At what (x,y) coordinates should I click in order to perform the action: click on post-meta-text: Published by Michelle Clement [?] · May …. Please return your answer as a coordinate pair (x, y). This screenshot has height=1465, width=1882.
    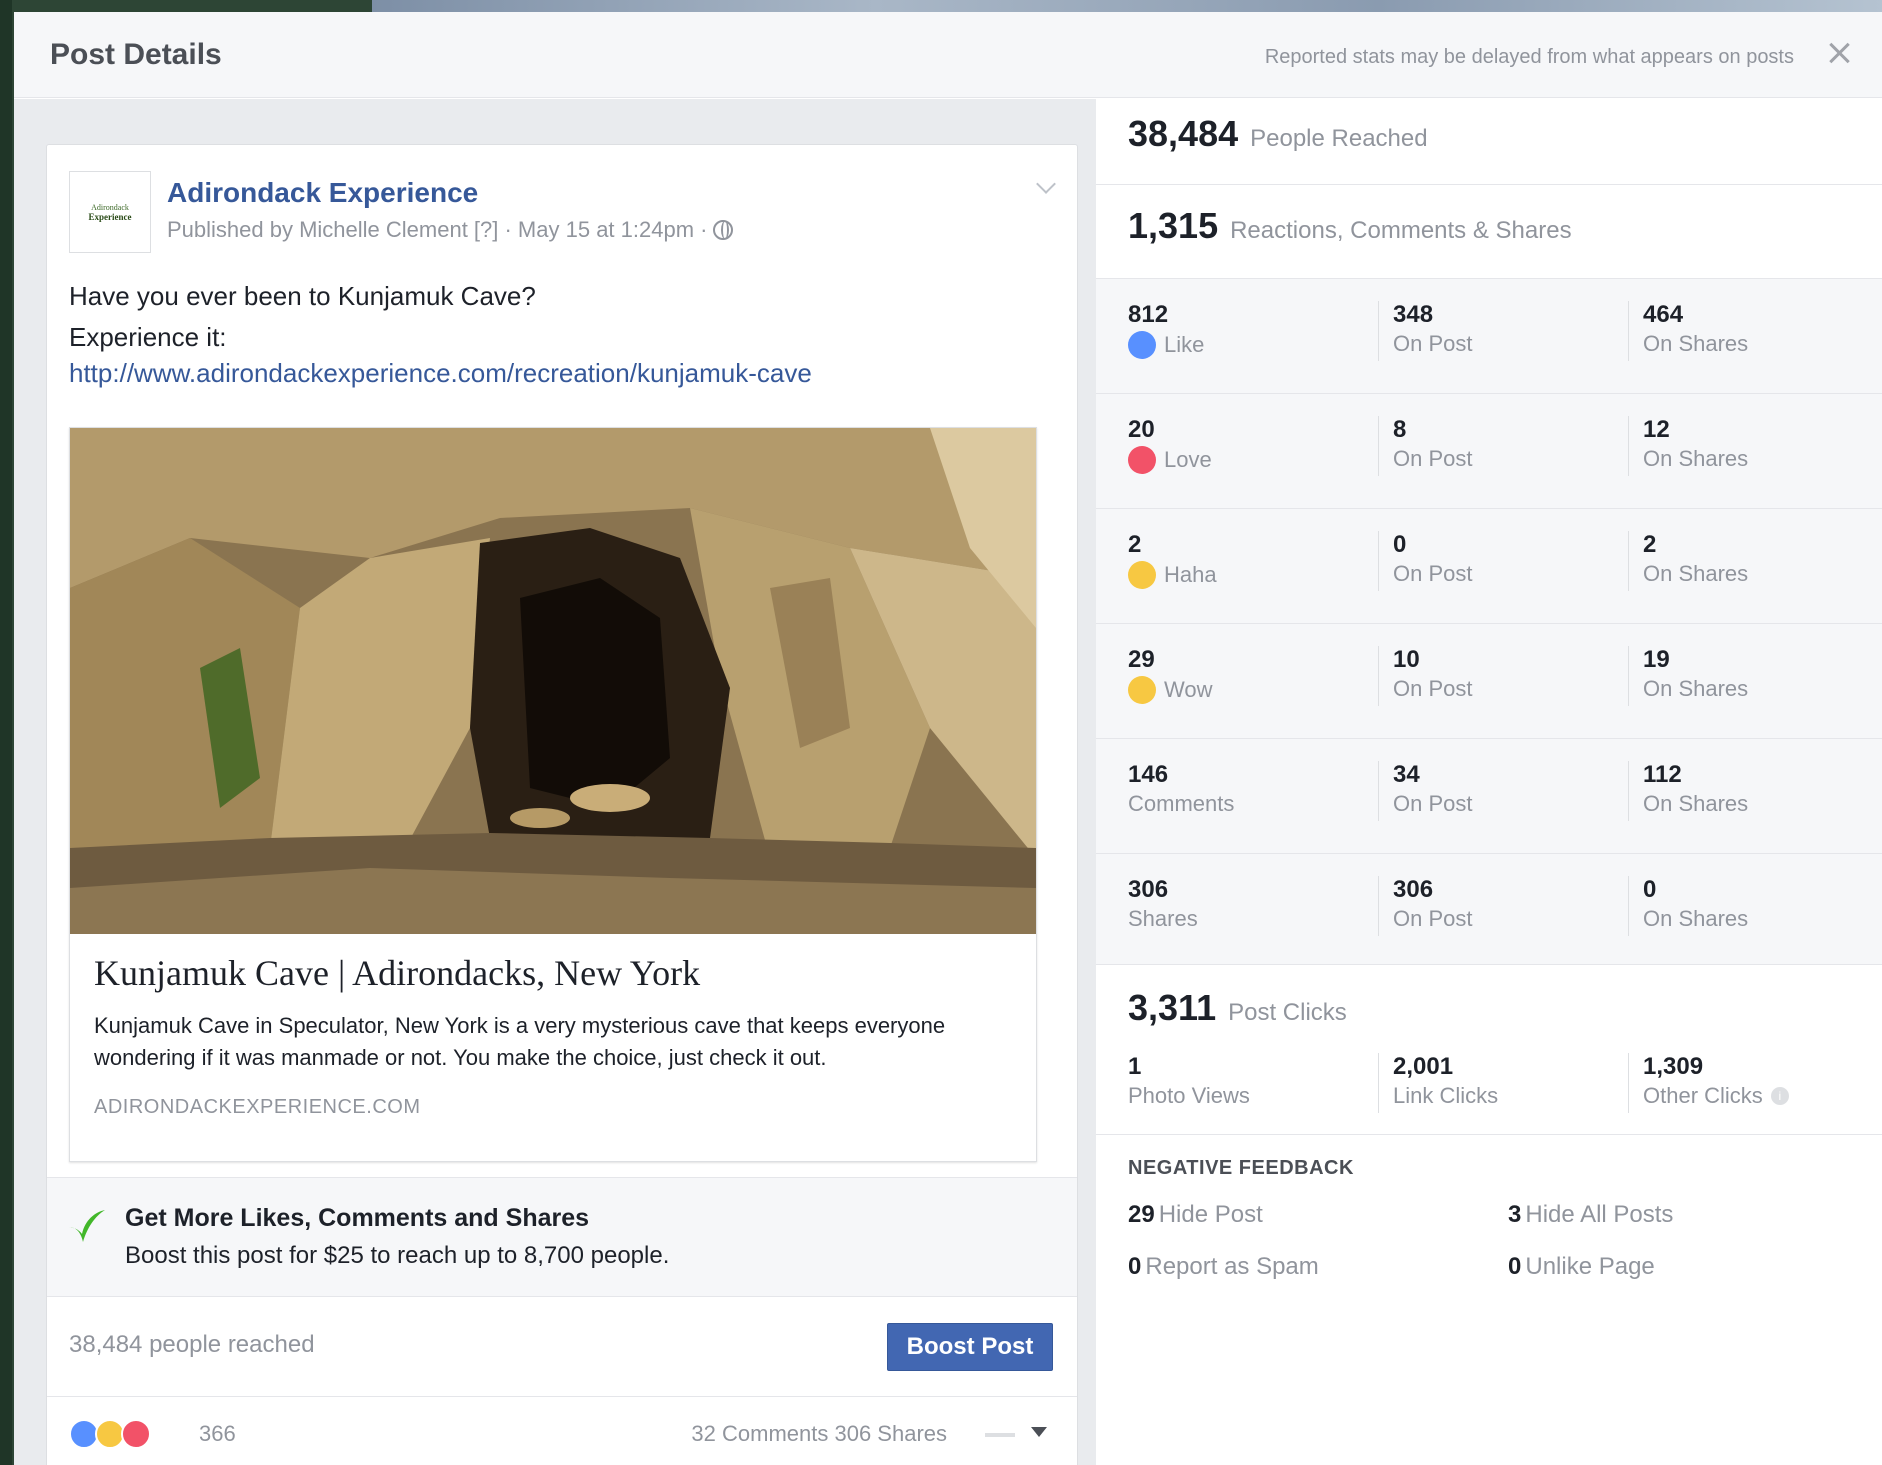
    Looking at the image, I should click on (437, 229).